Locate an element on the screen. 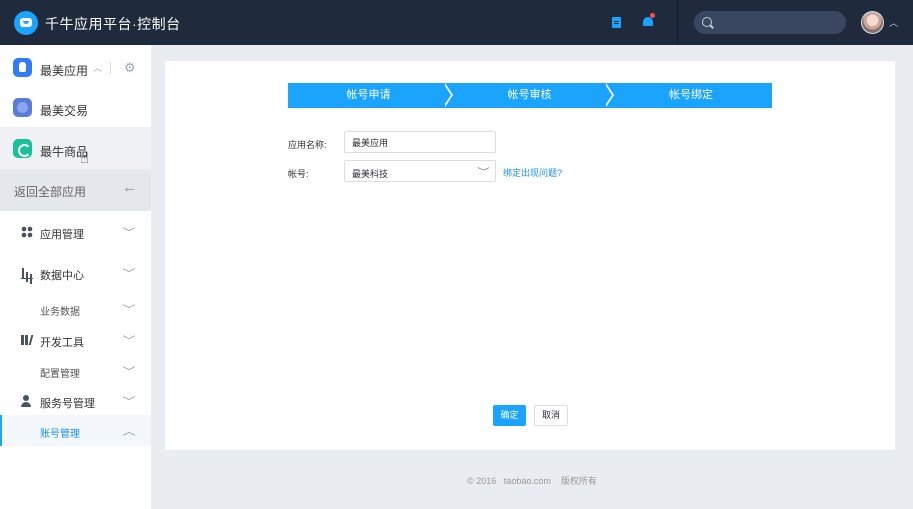 This screenshot has height=509, width=913. tools-icon is located at coordinates (27, 340).